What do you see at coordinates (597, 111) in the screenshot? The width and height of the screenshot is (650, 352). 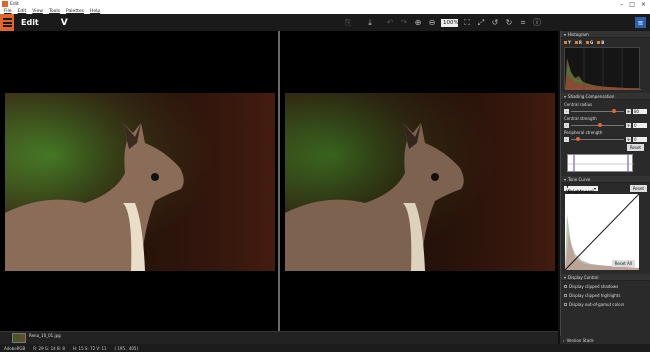 I see `central-radius-slider` at bounding box center [597, 111].